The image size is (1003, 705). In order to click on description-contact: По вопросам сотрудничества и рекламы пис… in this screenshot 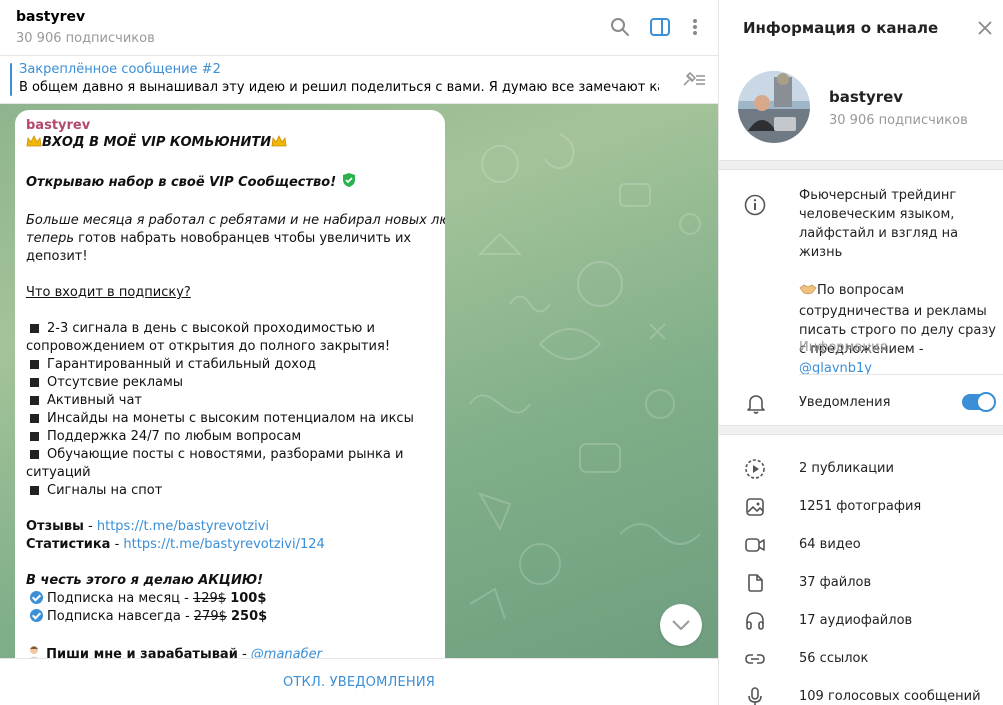, I will do `click(897, 329)`.